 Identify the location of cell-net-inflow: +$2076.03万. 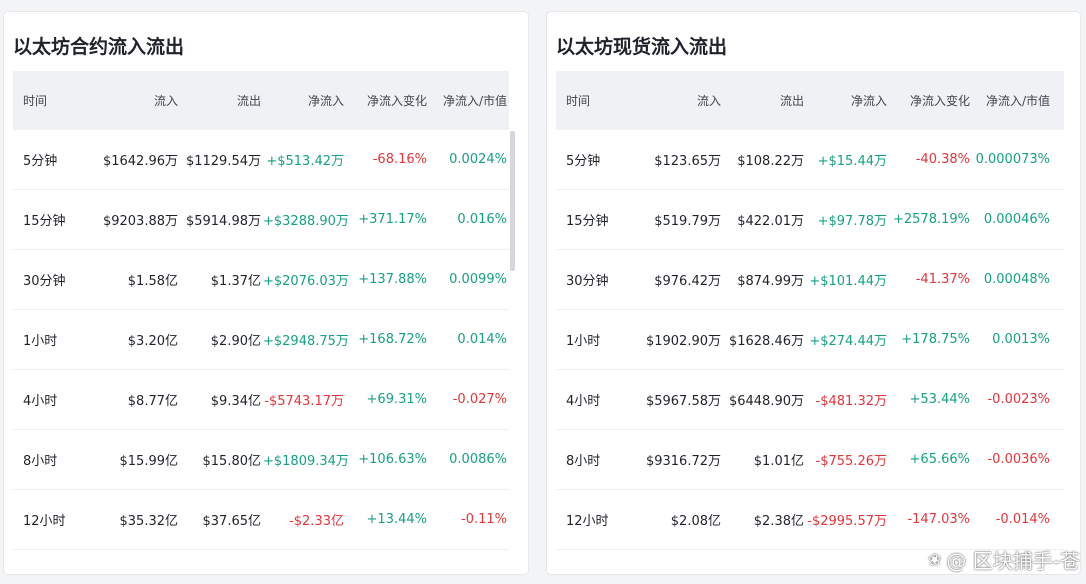
(306, 281).